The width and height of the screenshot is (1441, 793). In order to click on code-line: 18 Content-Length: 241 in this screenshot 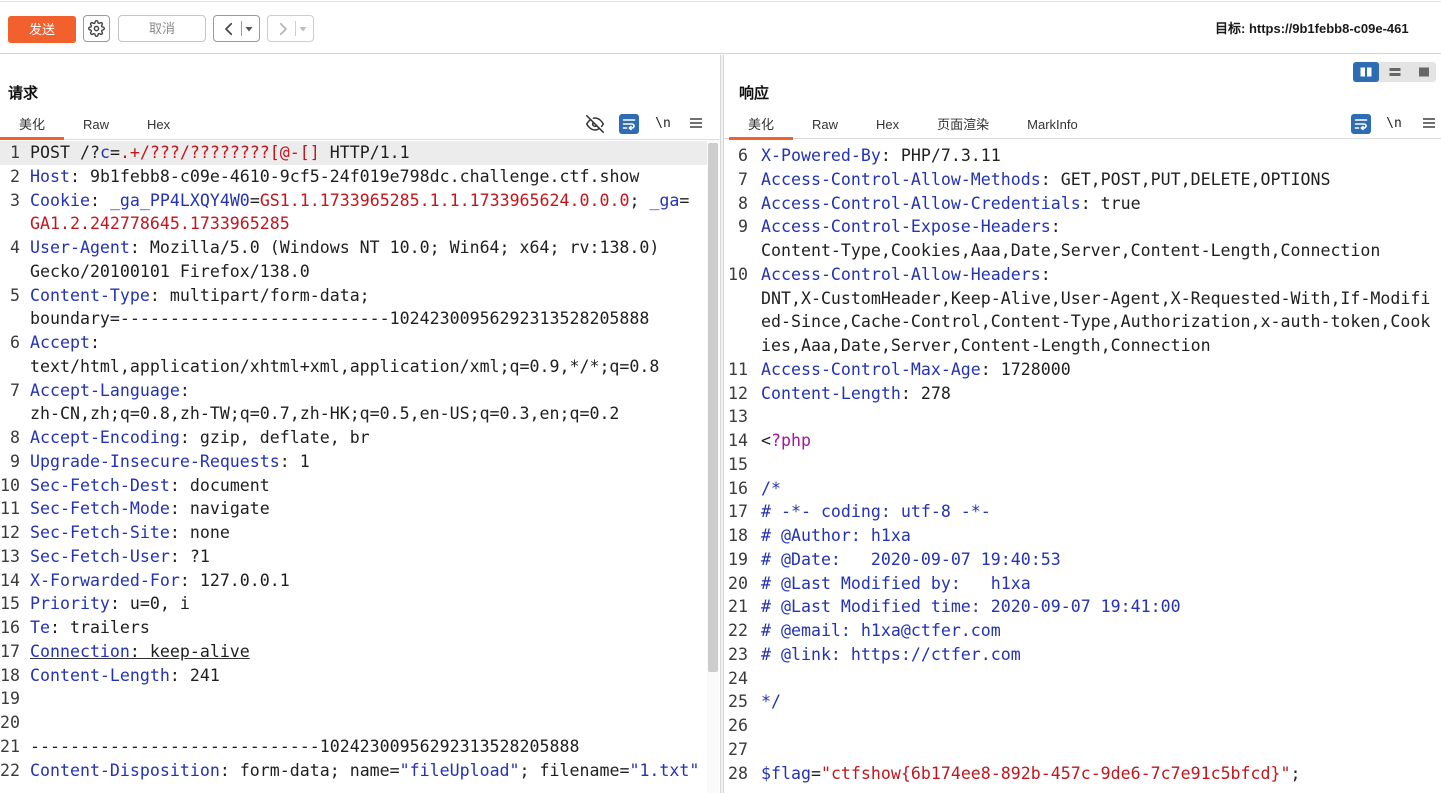, I will do `click(353, 676)`.